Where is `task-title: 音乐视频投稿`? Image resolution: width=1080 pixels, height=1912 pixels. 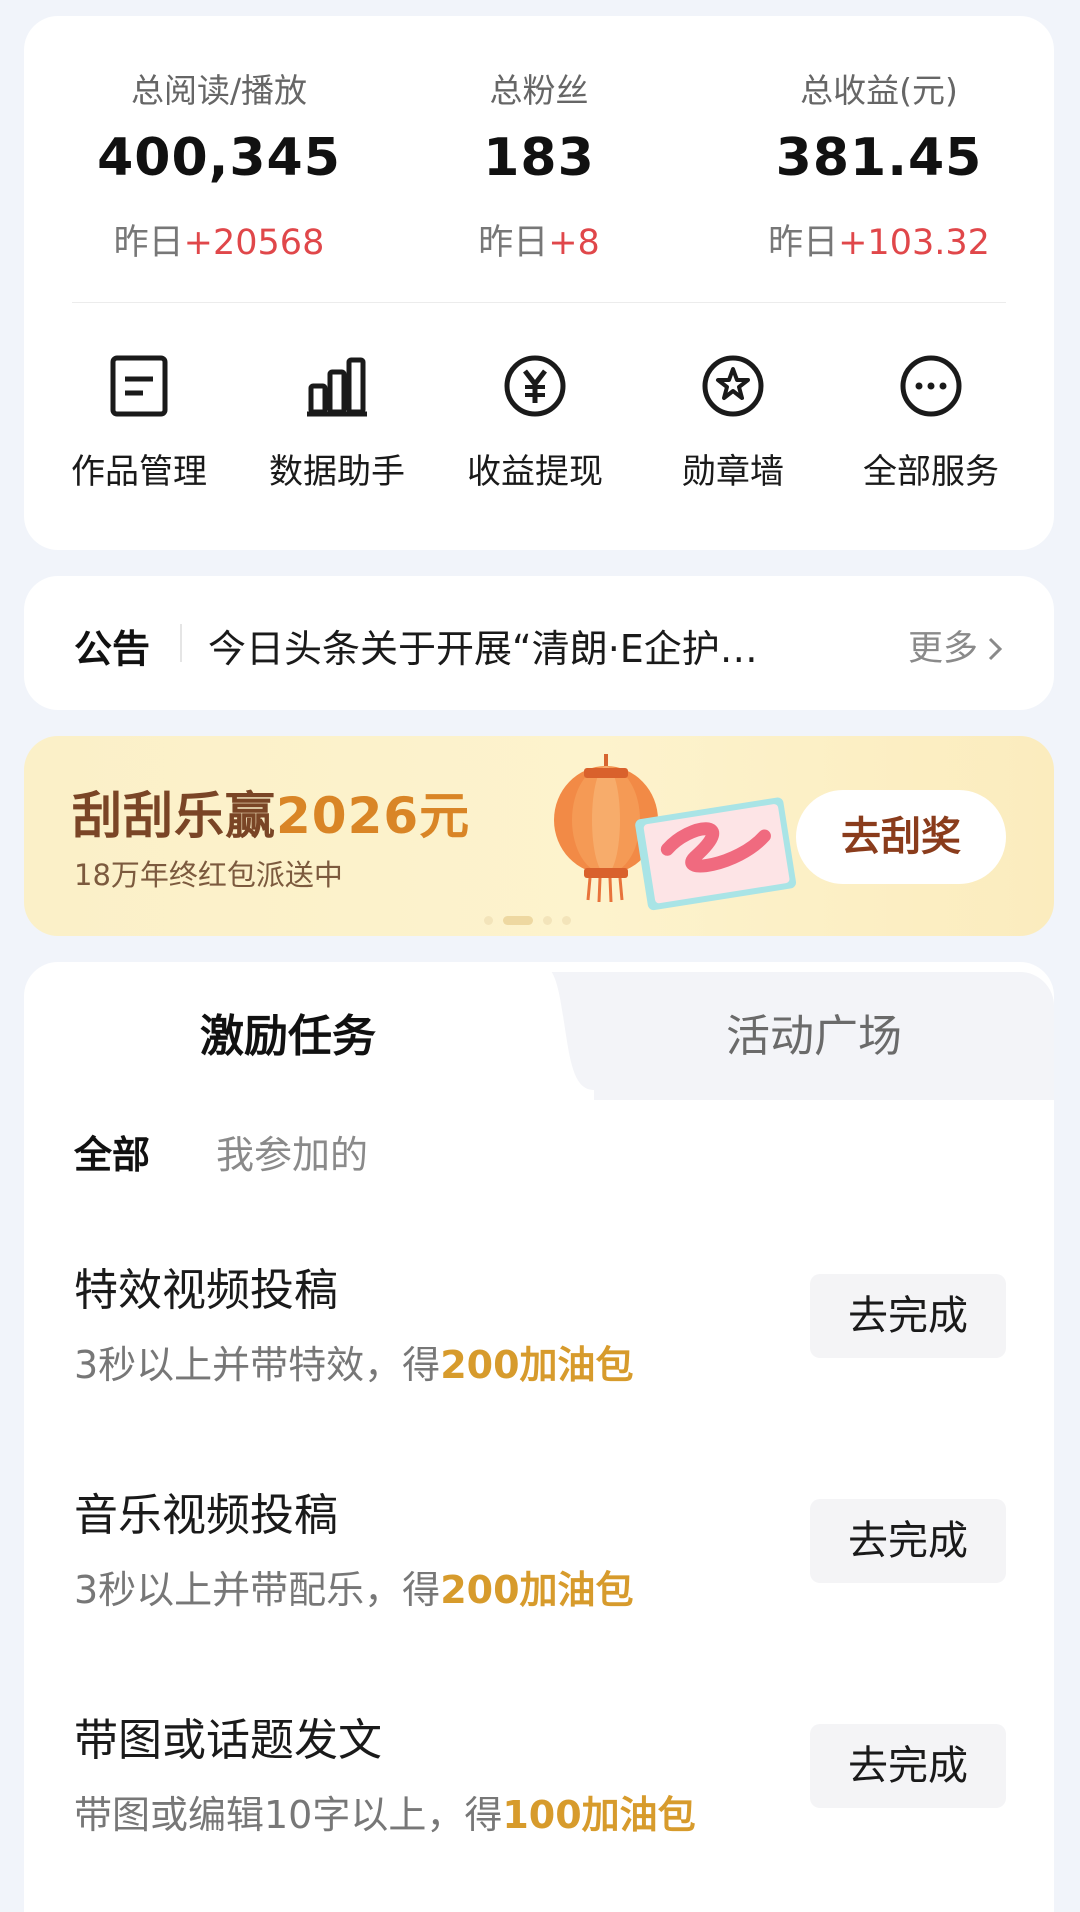
task-title: 音乐视频投稿 is located at coordinates (206, 1515).